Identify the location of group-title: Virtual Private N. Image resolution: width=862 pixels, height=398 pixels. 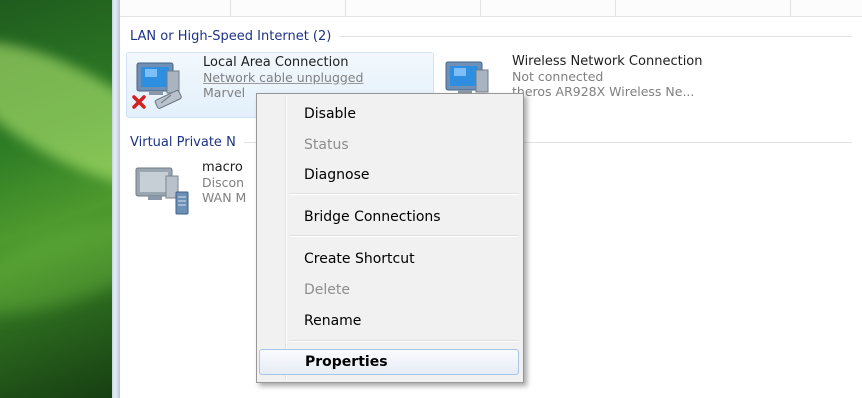
(183, 142).